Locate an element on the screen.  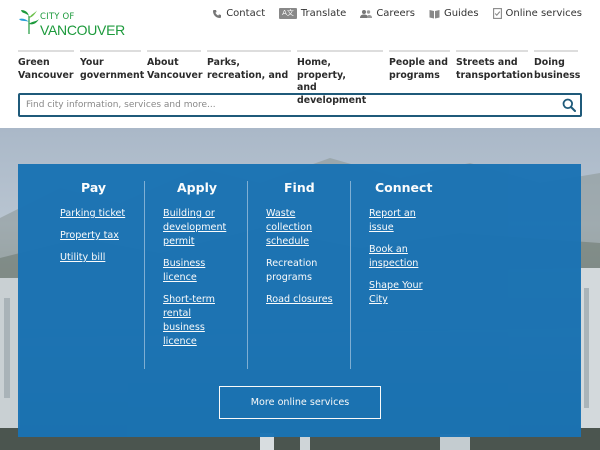
nav-label-line2: government is located at coordinates (112, 75).